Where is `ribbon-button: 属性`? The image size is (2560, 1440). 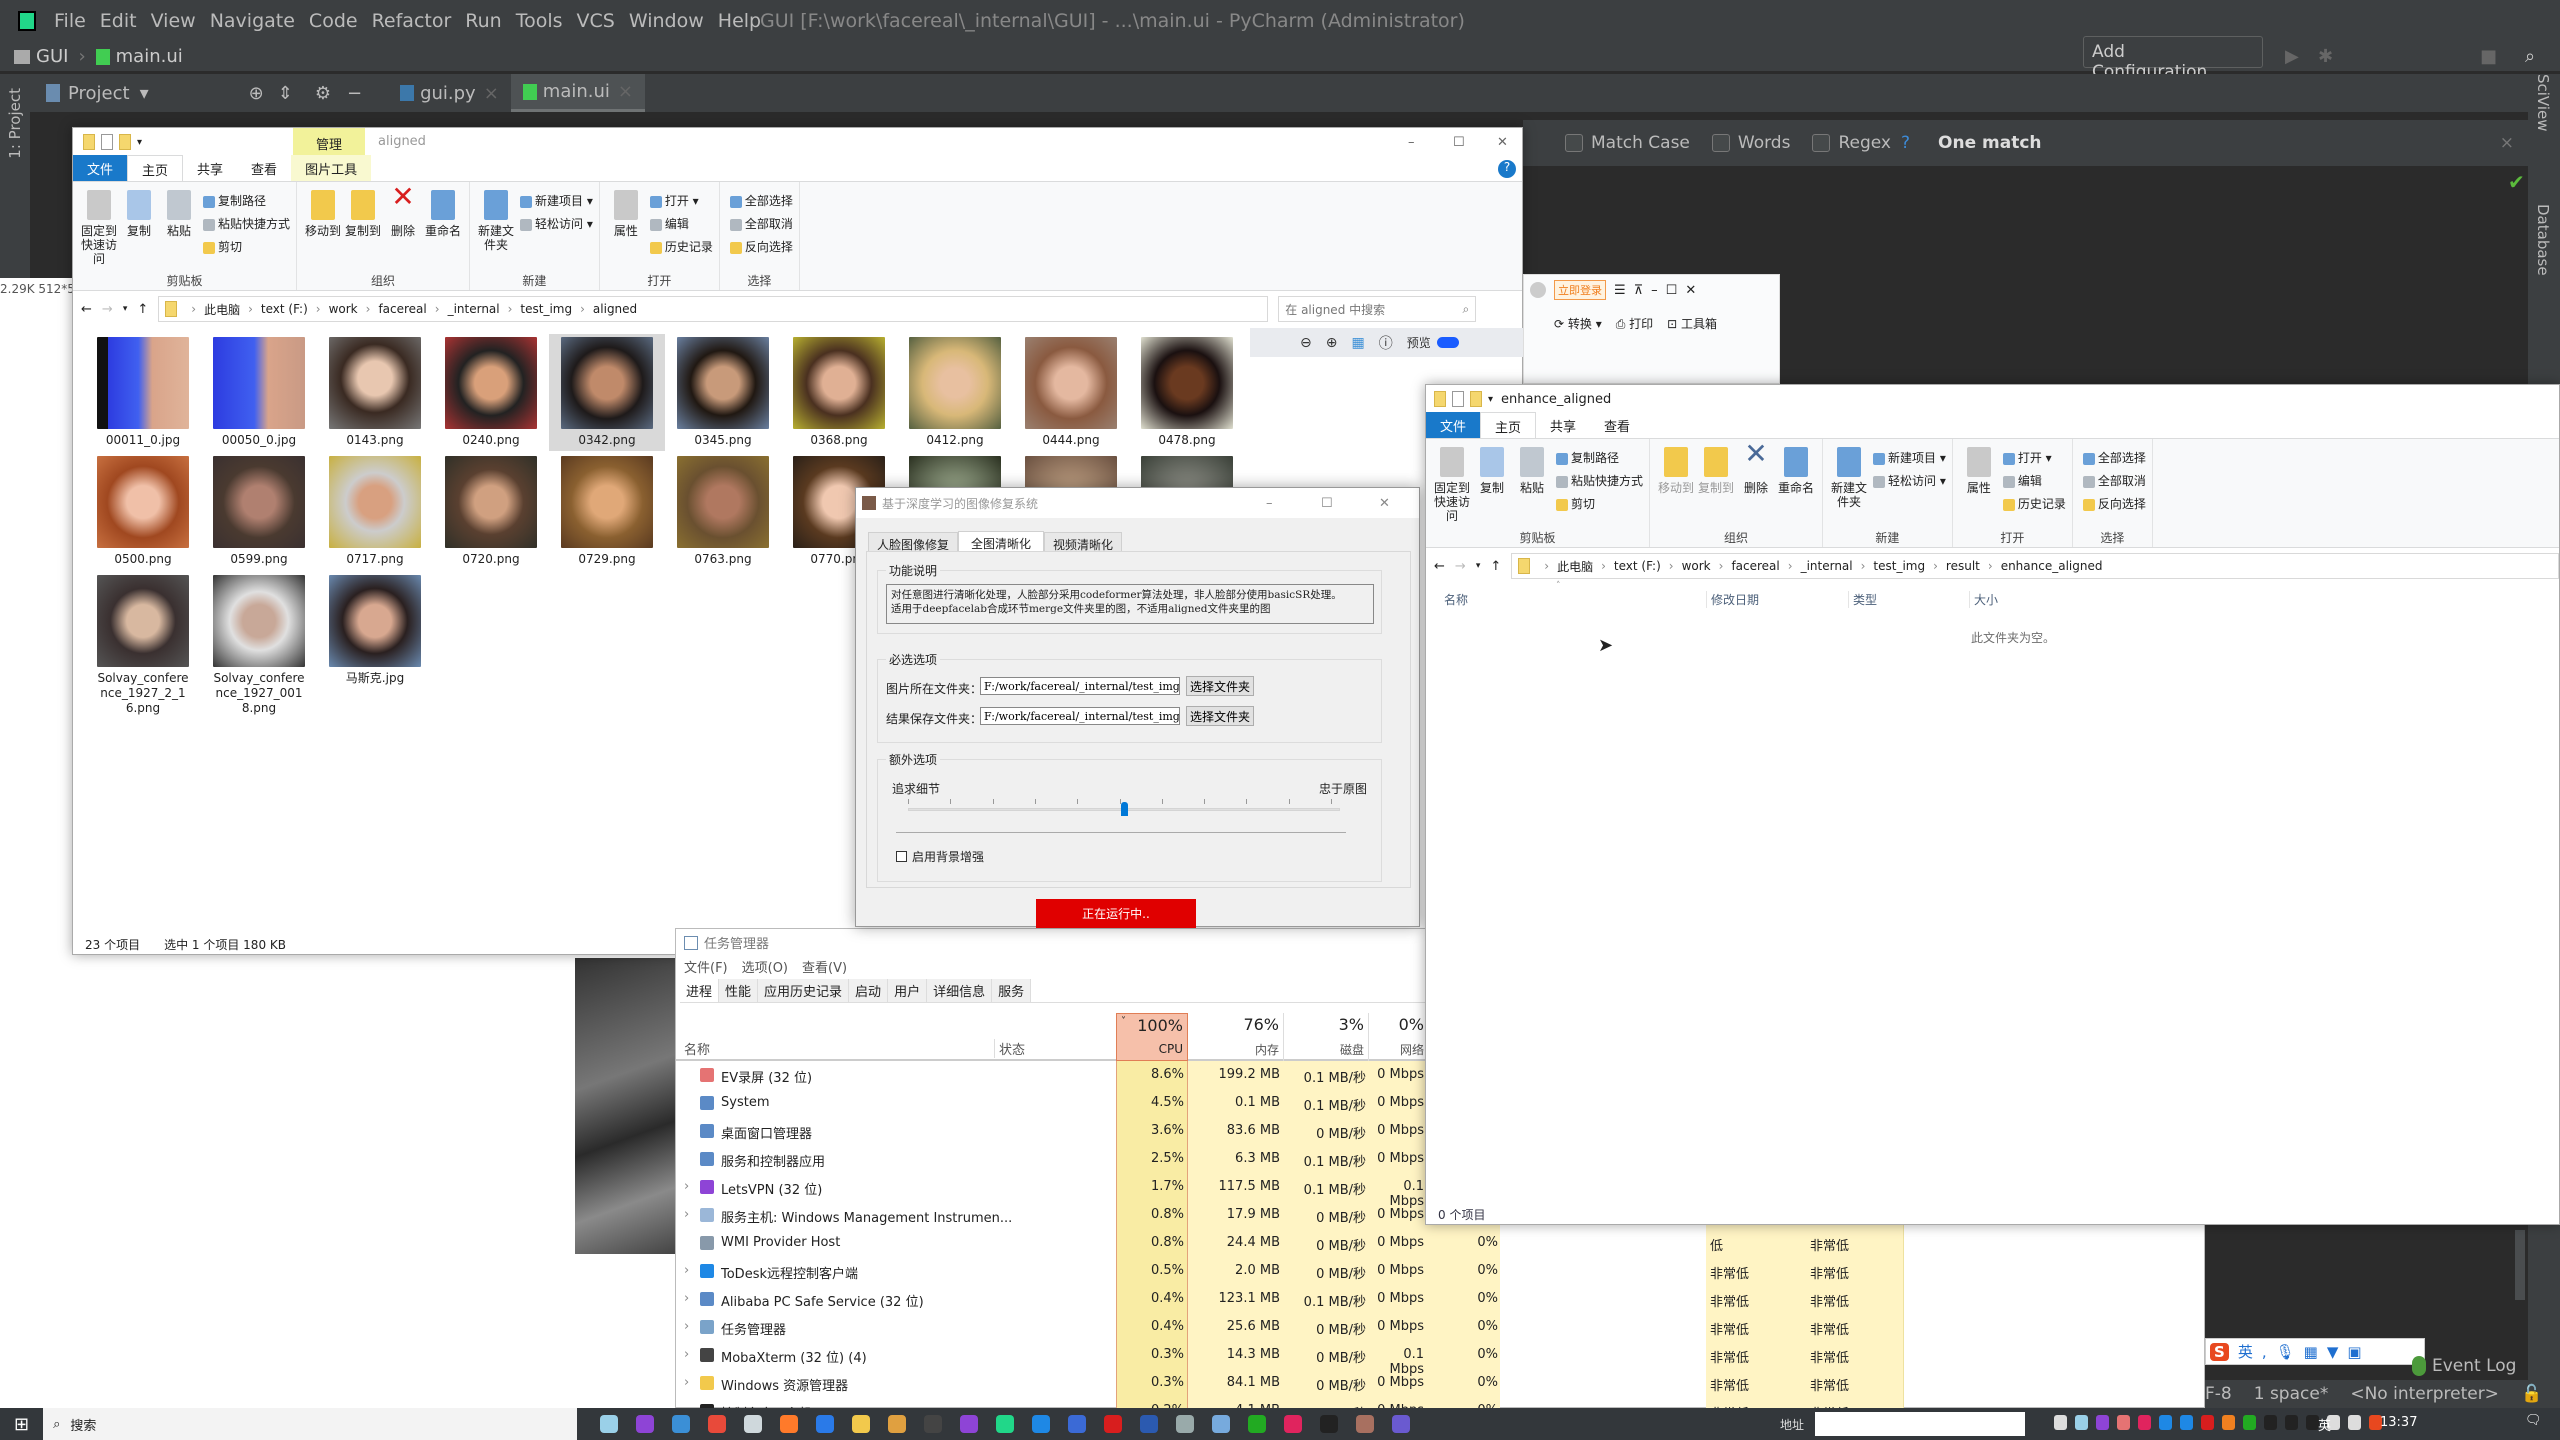
ribbon-button: 属性 is located at coordinates (626, 229).